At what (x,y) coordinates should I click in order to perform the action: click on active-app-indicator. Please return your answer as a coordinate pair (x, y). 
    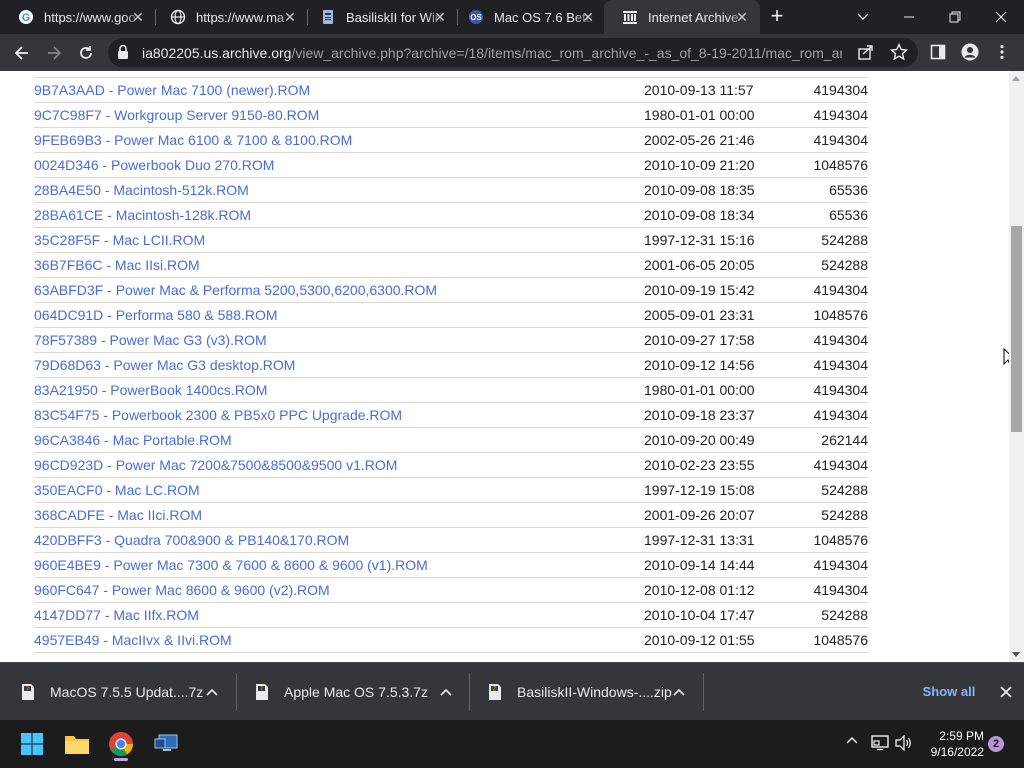
    Looking at the image, I should click on (121, 759).